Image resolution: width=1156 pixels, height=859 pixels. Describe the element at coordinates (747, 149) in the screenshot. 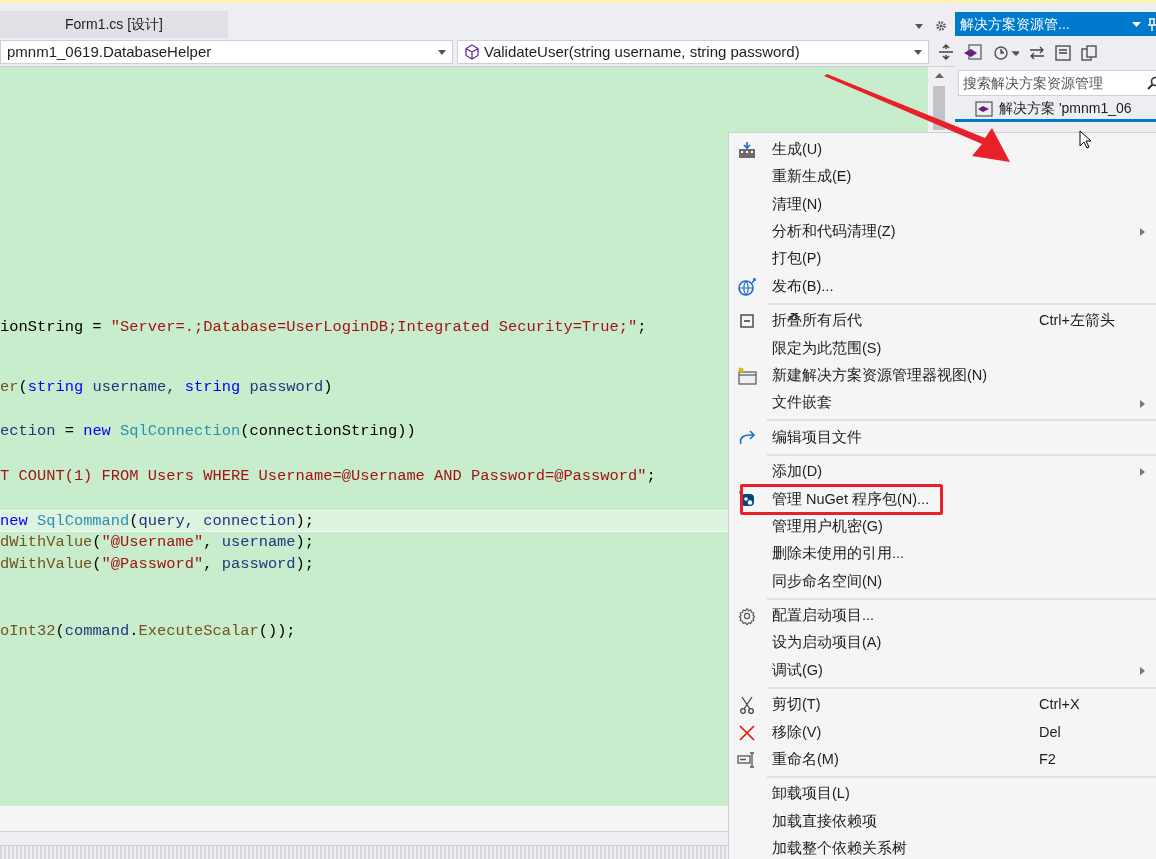

I see `building-icon` at that location.